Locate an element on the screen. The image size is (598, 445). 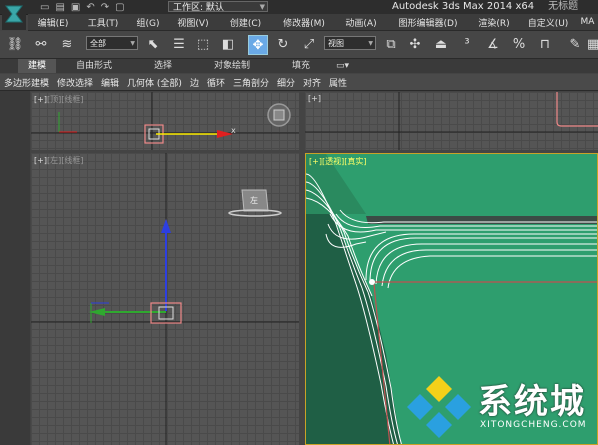
viewport-name: [透视] is located at coordinates (333, 161).